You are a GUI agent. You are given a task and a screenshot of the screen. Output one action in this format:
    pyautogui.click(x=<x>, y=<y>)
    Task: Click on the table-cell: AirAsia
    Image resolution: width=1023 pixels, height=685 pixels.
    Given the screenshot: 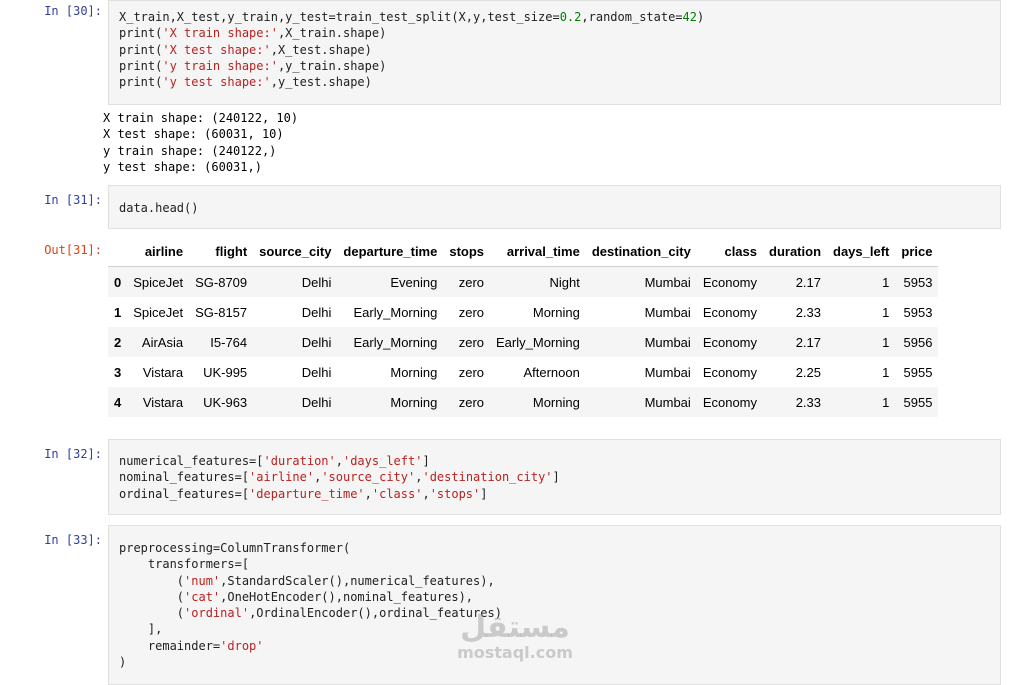 What is the action you would take?
    pyautogui.click(x=162, y=342)
    